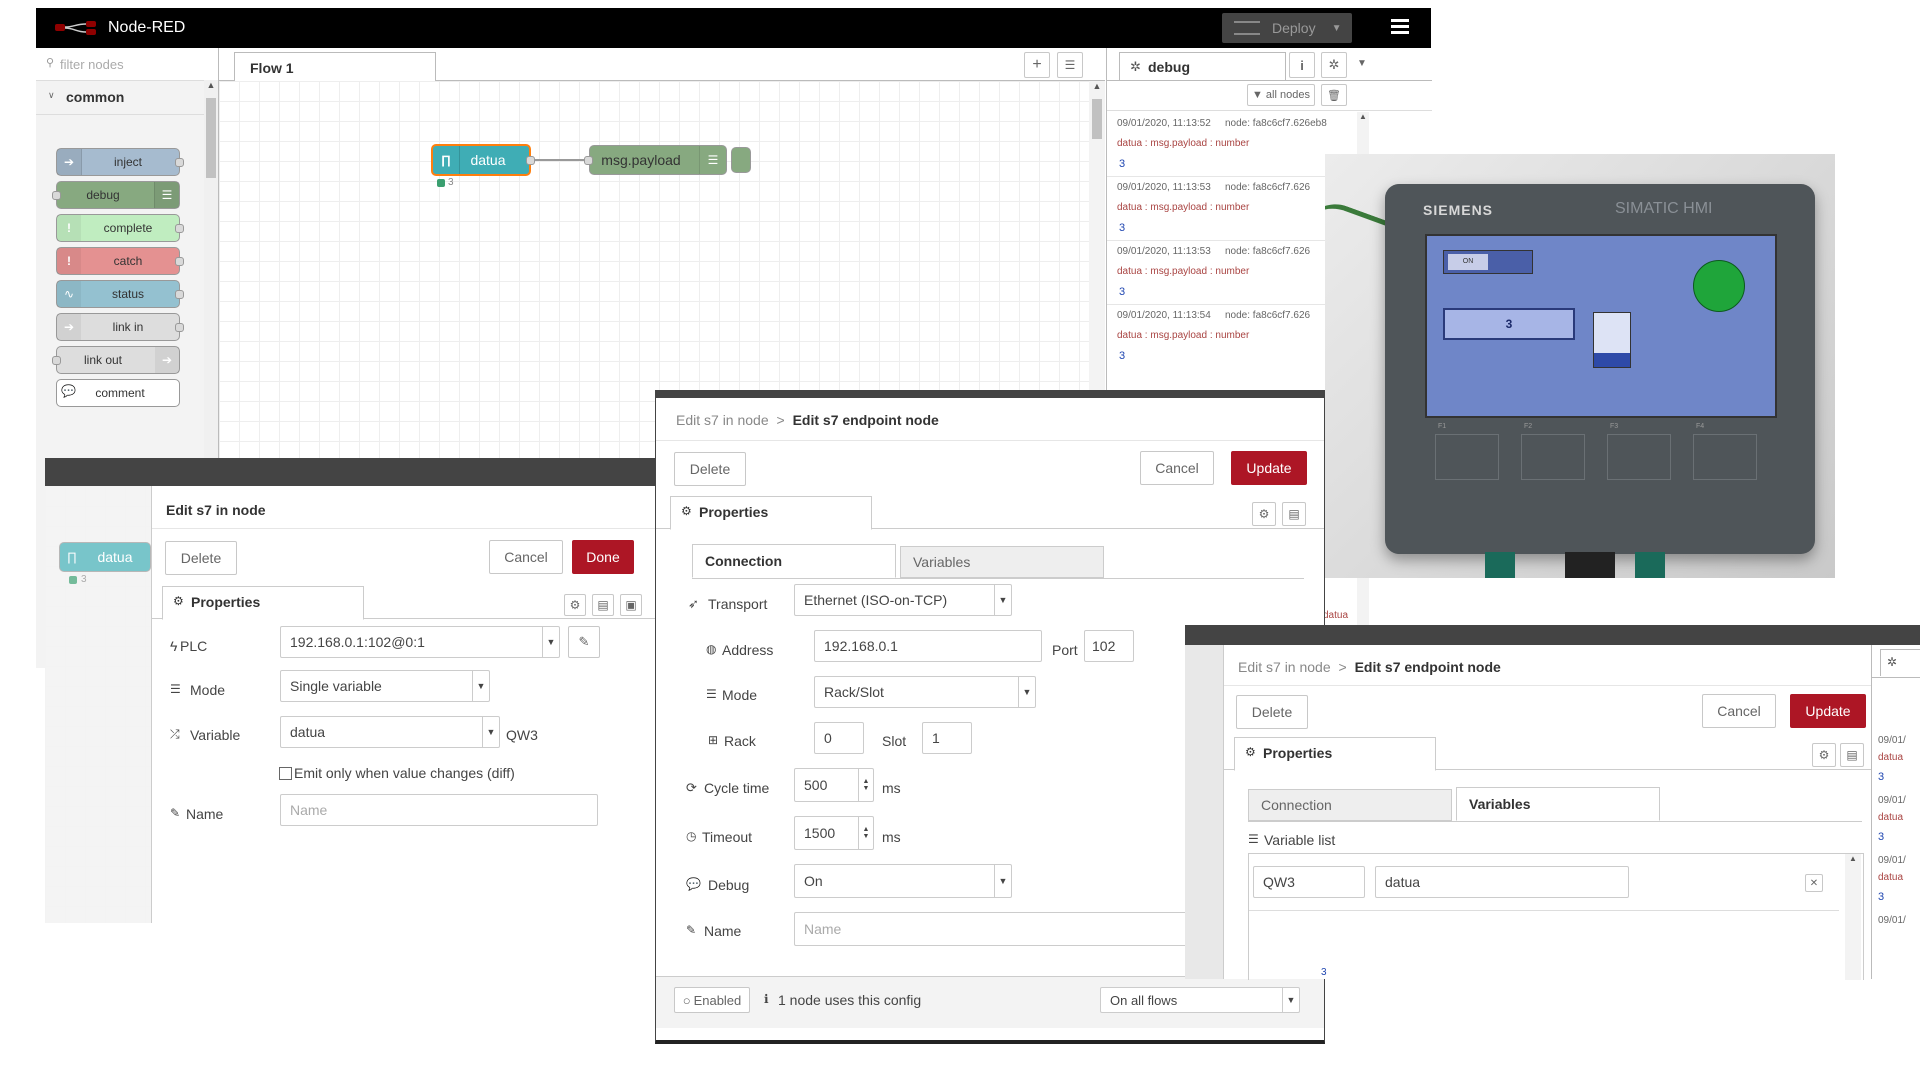 The width and height of the screenshot is (1920, 1080). Describe the element at coordinates (308, 732) in the screenshot. I see `variable-value: datua` at that location.